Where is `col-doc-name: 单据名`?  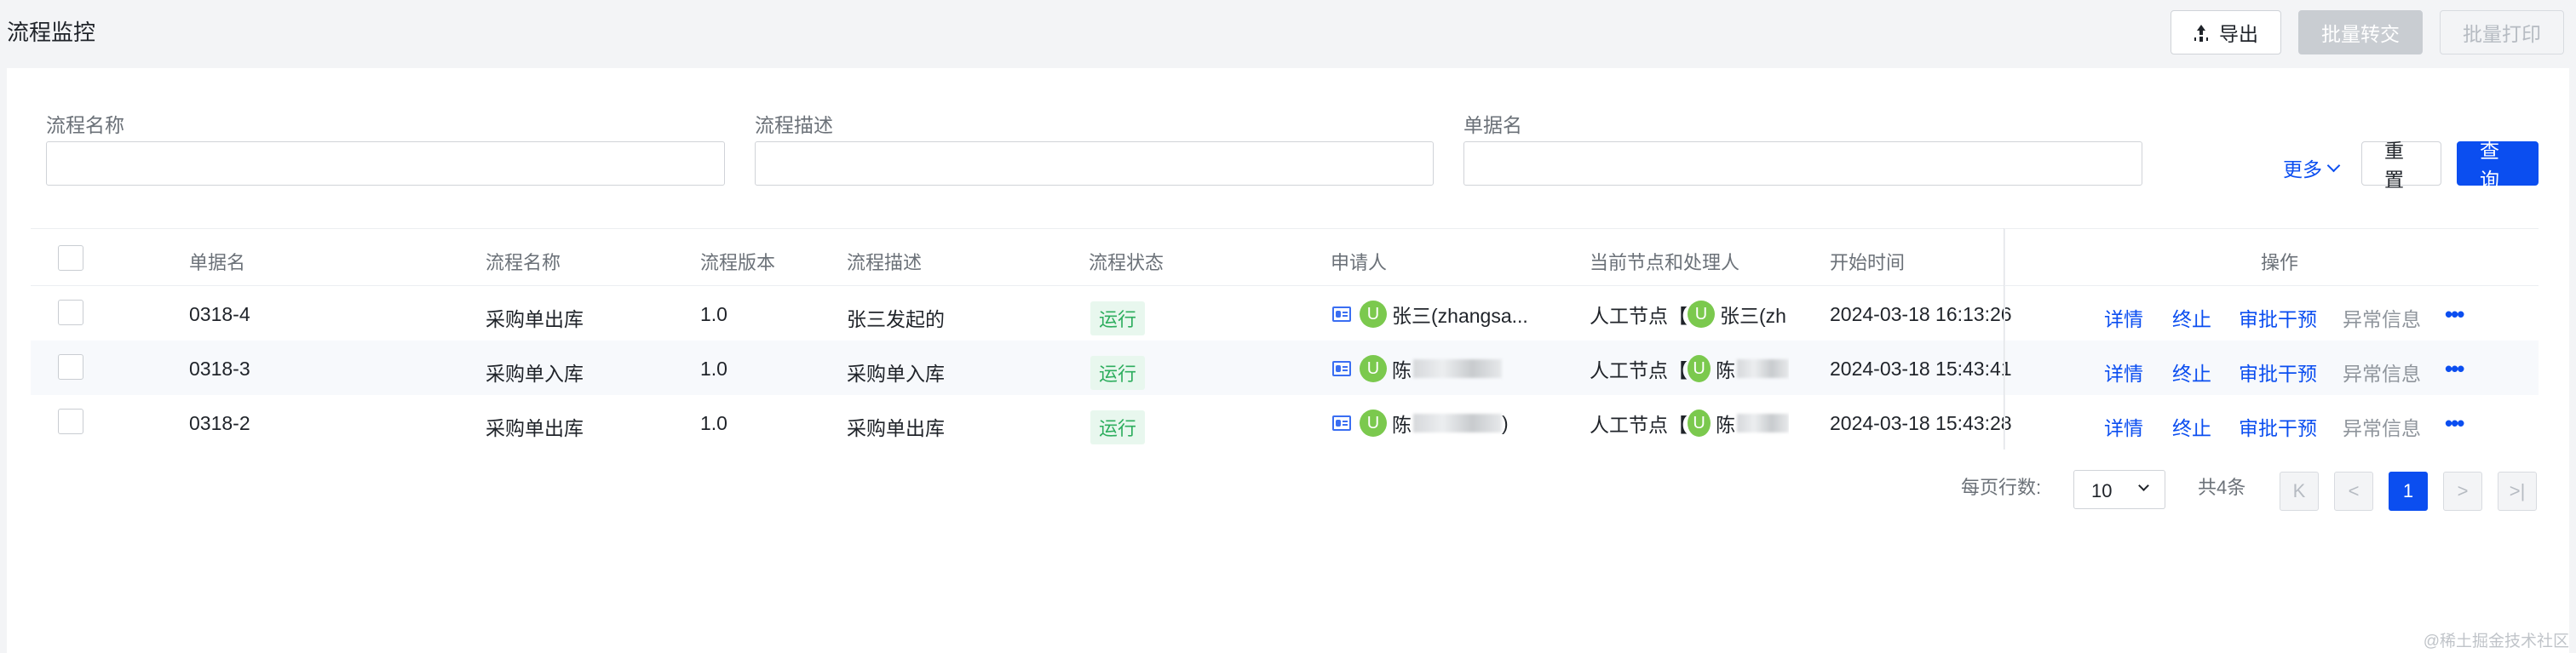
col-doc-name: 单据名 is located at coordinates (217, 262).